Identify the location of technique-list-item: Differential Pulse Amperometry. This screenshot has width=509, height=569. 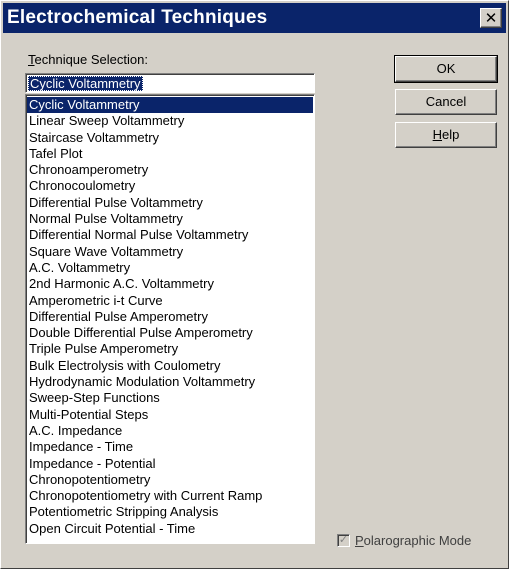
(170, 317).